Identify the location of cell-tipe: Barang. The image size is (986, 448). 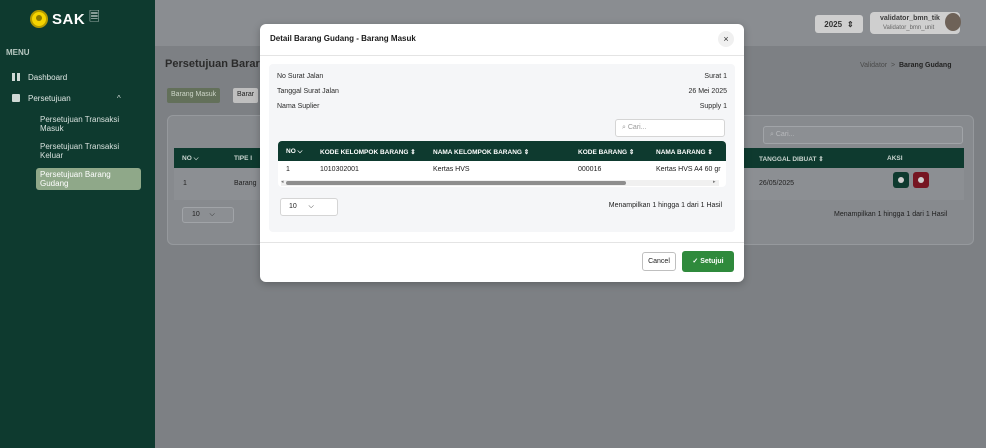
(245, 183).